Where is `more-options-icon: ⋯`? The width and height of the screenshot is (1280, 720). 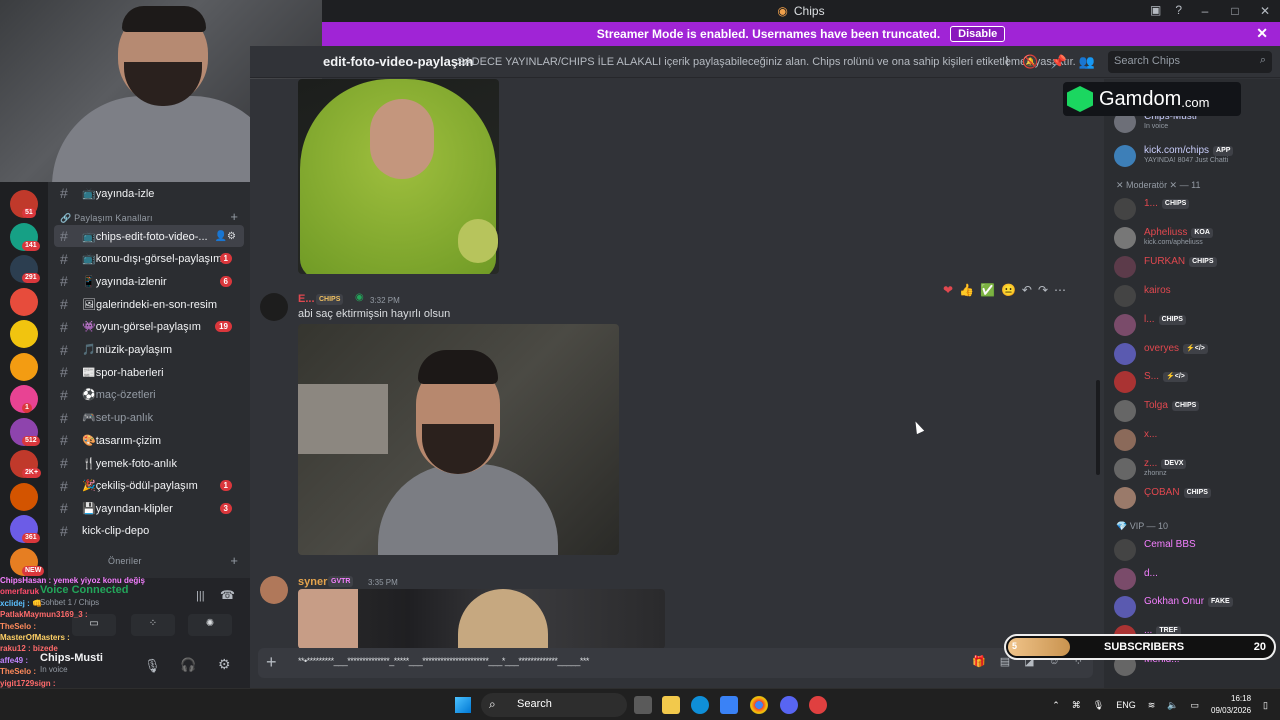
more-options-icon: ⋯ is located at coordinates (1060, 291).